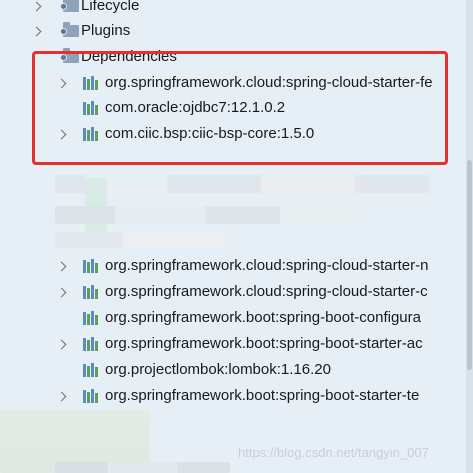 The width and height of the screenshot is (473, 473). What do you see at coordinates (106, 30) in the screenshot?
I see `tree-node-label: Plugins` at bounding box center [106, 30].